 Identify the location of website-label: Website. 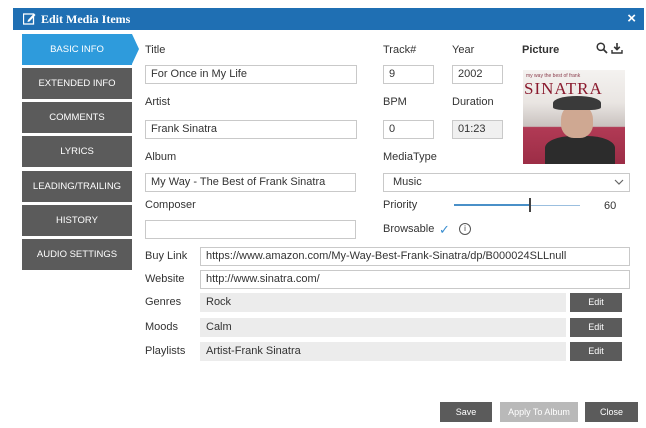
(165, 279).